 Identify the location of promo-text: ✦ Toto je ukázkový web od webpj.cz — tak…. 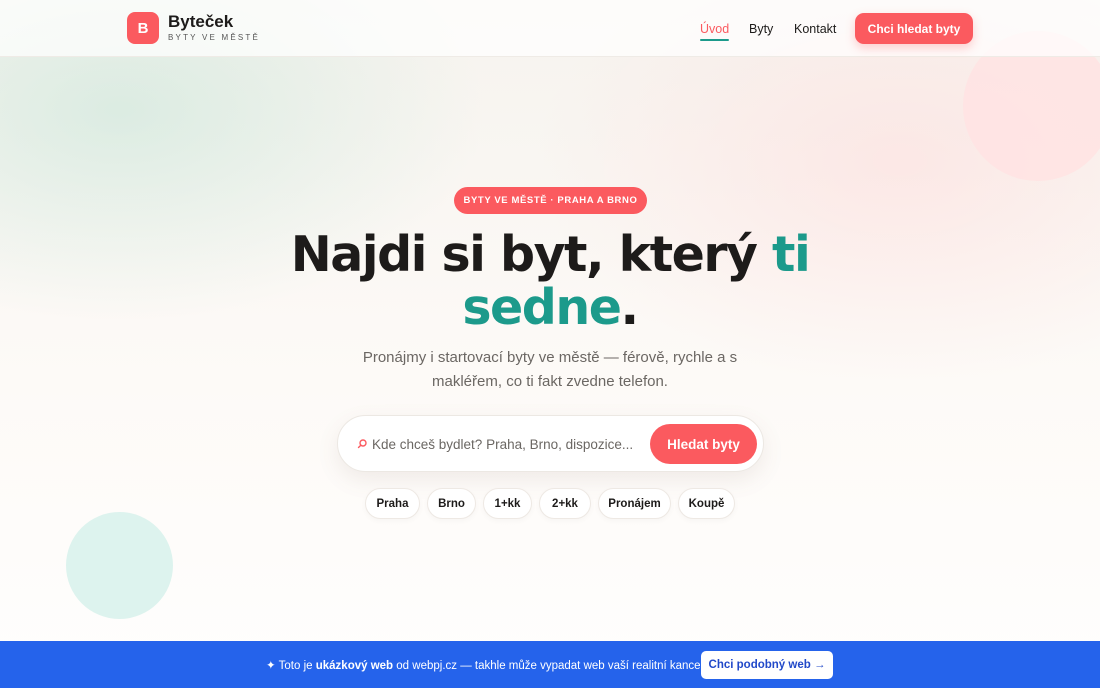
(494, 665).